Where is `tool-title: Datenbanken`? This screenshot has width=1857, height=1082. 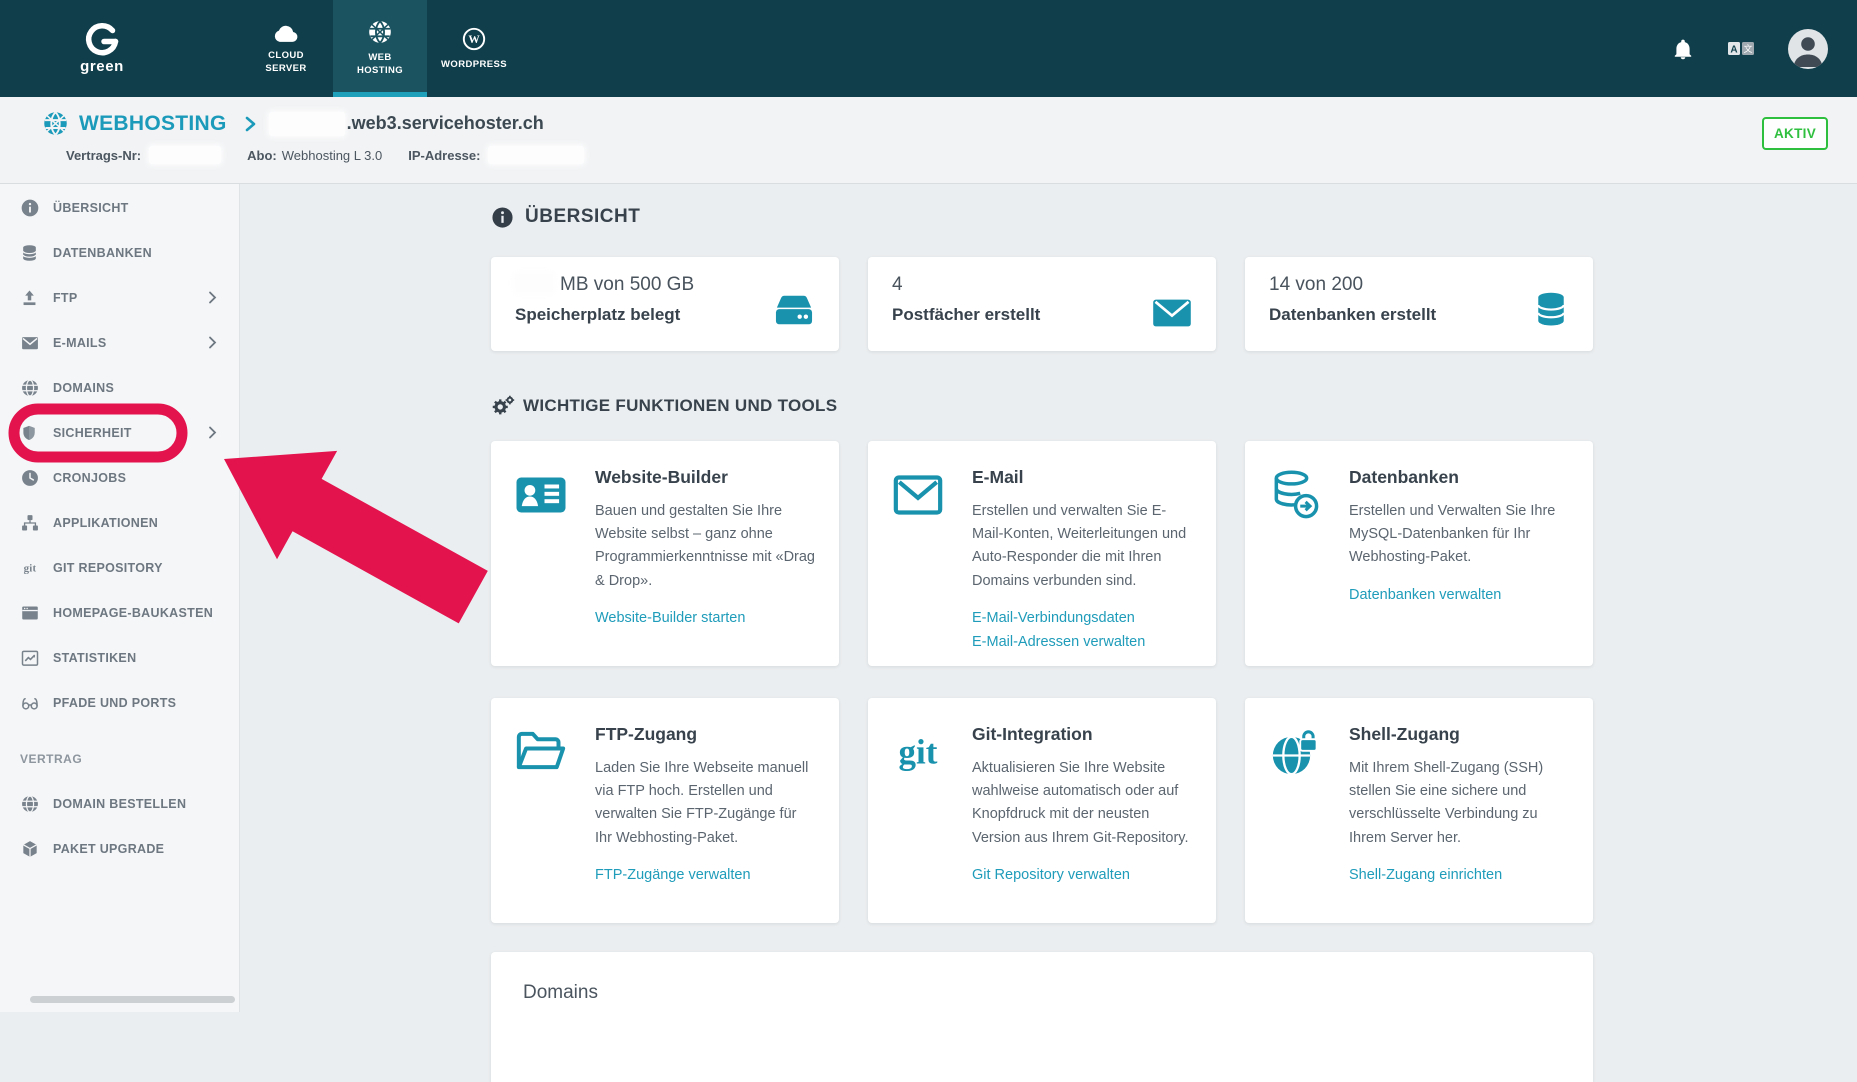 tool-title: Datenbanken is located at coordinates (1404, 477).